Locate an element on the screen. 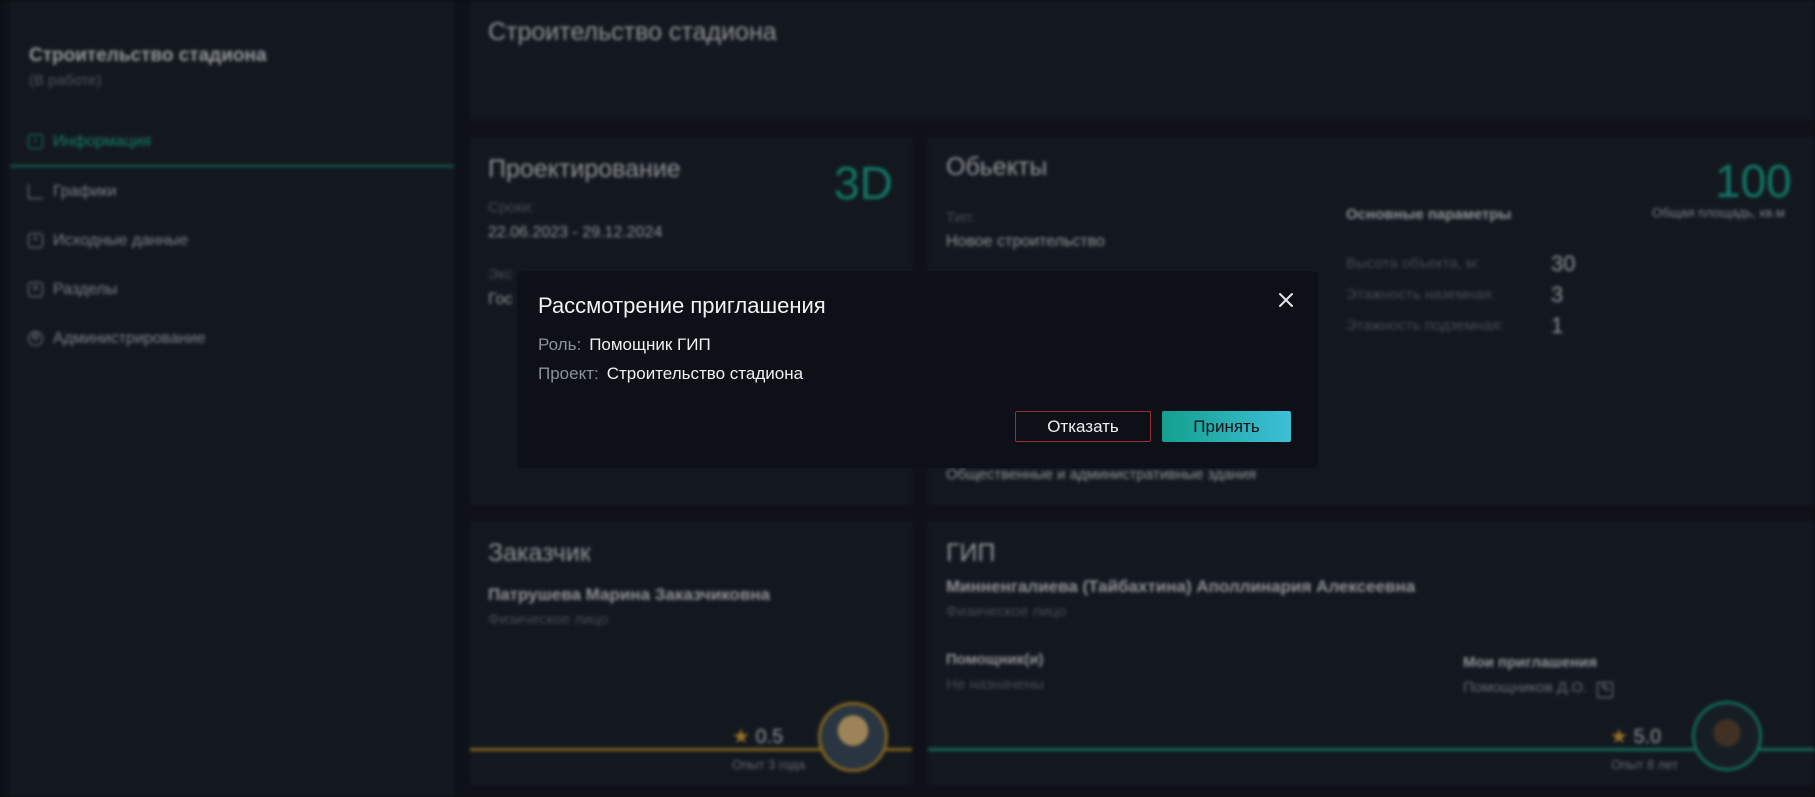 The height and width of the screenshot is (797, 1815). modal-project-value: Строительство стадиона is located at coordinates (705, 373).